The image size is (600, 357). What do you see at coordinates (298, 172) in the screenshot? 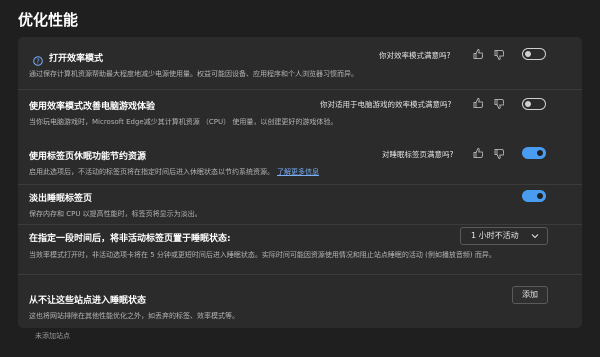
I see `learn-more-link: 了解更多信息` at bounding box center [298, 172].